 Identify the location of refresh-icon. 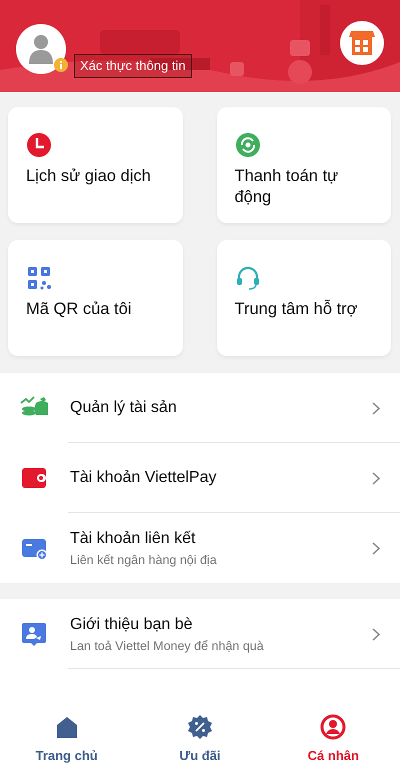
(247, 145).